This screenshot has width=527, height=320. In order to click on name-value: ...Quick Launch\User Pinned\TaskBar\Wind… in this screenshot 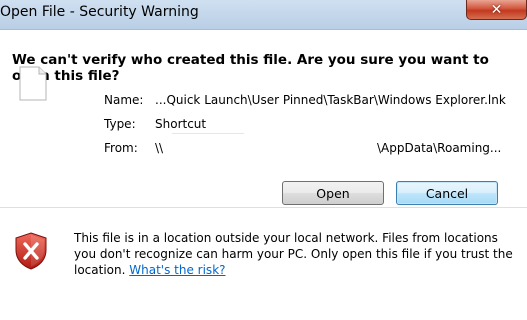, I will do `click(330, 100)`.